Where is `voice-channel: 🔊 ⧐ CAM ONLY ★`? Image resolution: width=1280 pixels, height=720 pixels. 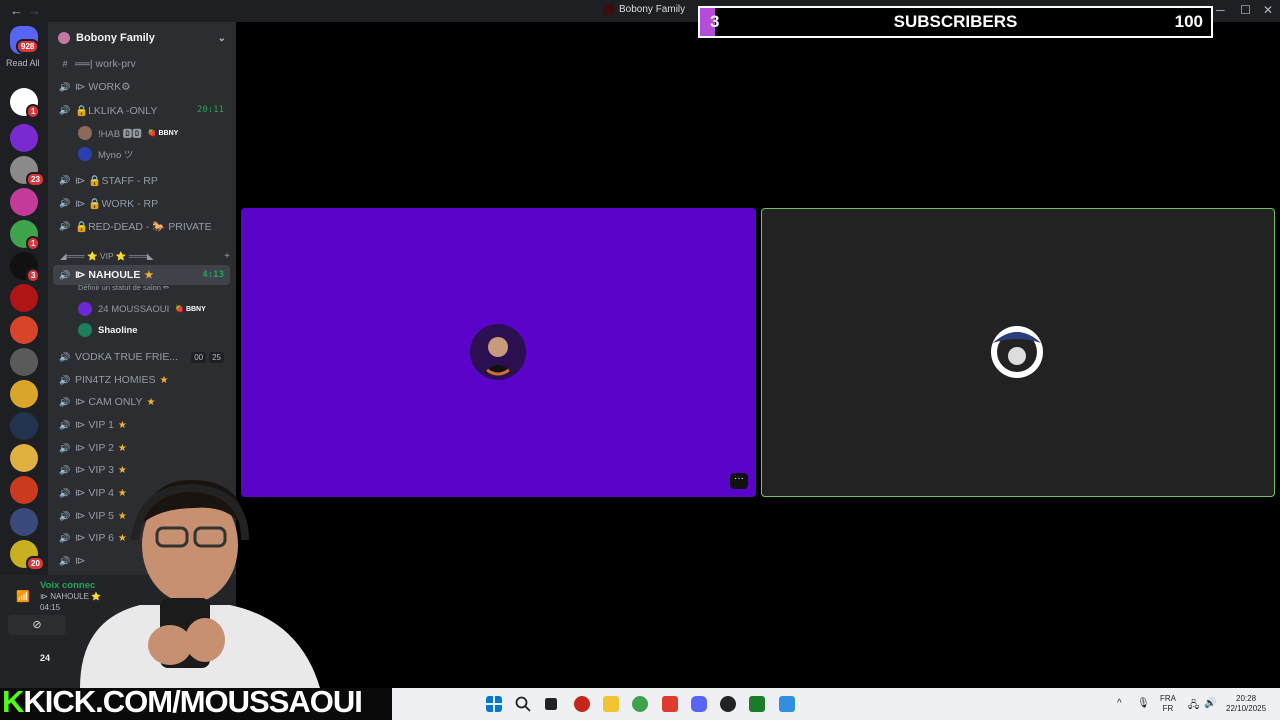
voice-channel: 🔊 ⧐ CAM ONLY ★ is located at coordinates (141, 402).